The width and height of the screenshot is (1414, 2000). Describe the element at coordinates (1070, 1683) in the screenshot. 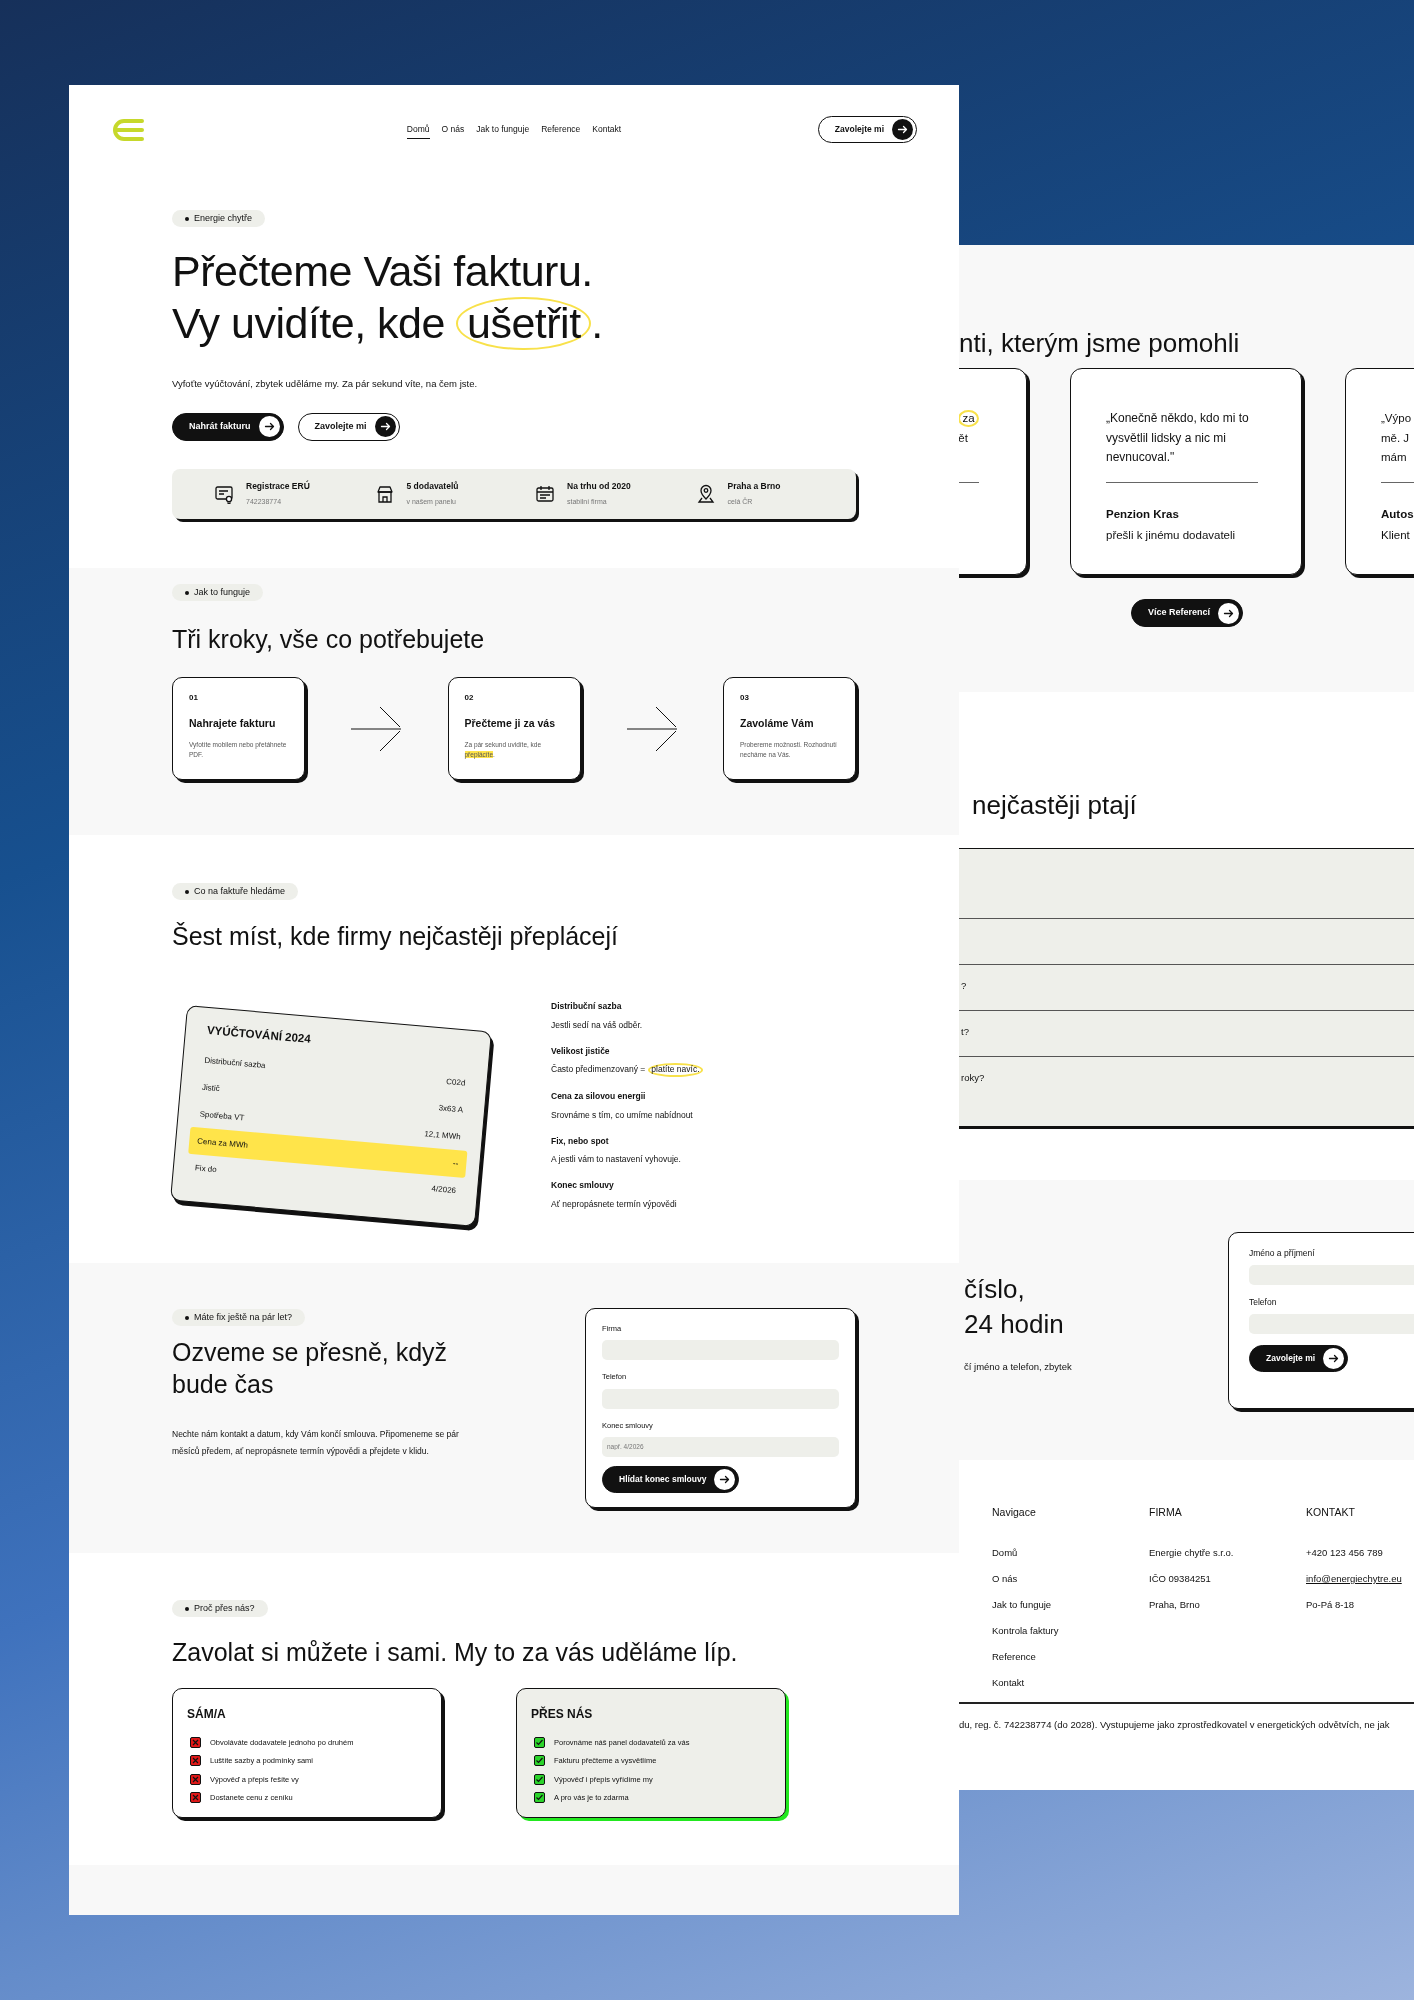

I see `footer-link: Kontakt` at that location.